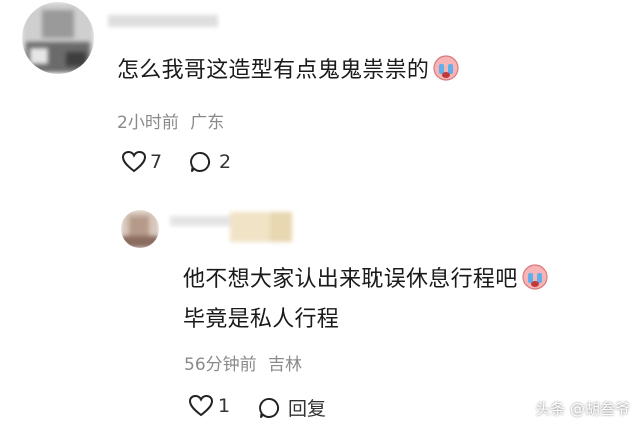  What do you see at coordinates (156, 162) in the screenshot?
I see `like-count: 7` at bounding box center [156, 162].